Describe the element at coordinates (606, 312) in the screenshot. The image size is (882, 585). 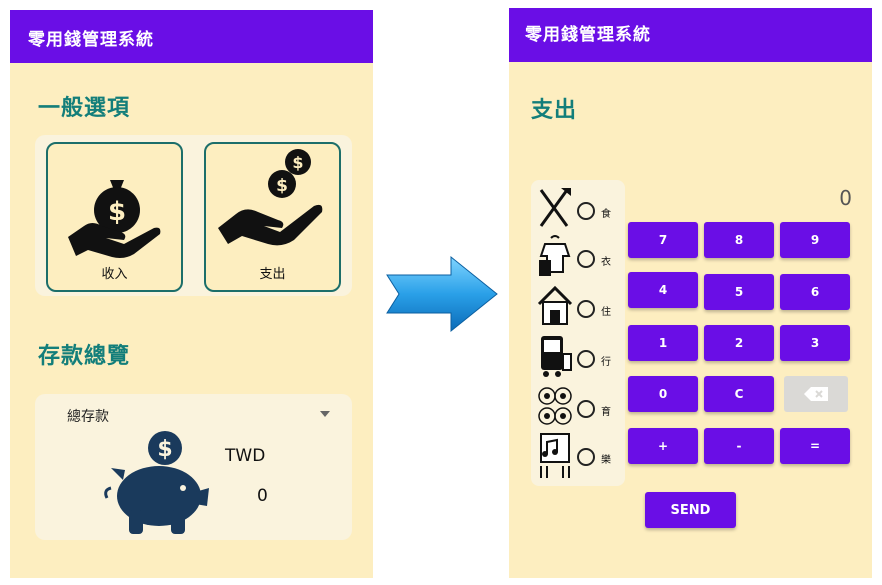
I see `category-housing-label: 住` at that location.